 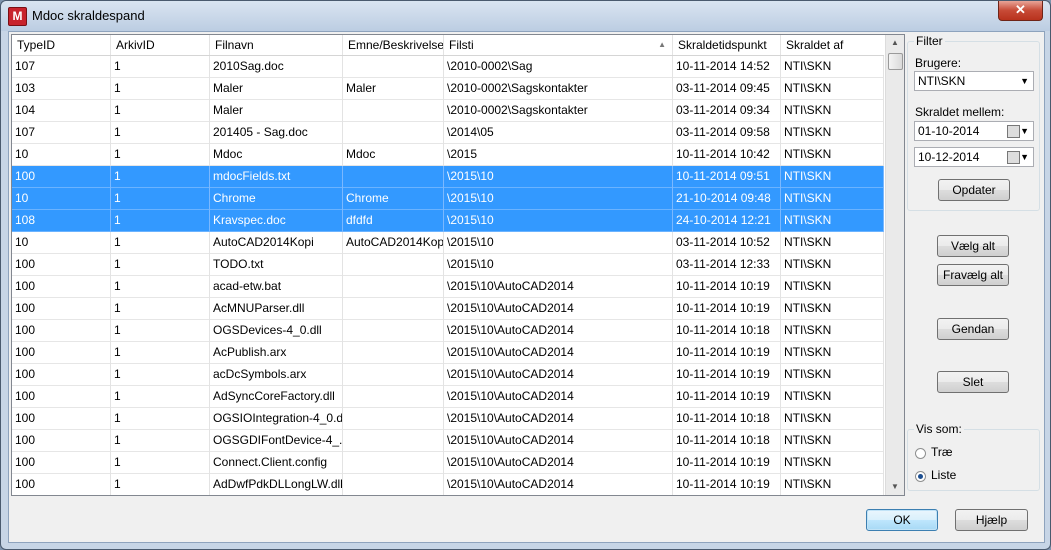 I want to click on date-from-picker: 01-10-2014 ▼, so click(x=974, y=131).